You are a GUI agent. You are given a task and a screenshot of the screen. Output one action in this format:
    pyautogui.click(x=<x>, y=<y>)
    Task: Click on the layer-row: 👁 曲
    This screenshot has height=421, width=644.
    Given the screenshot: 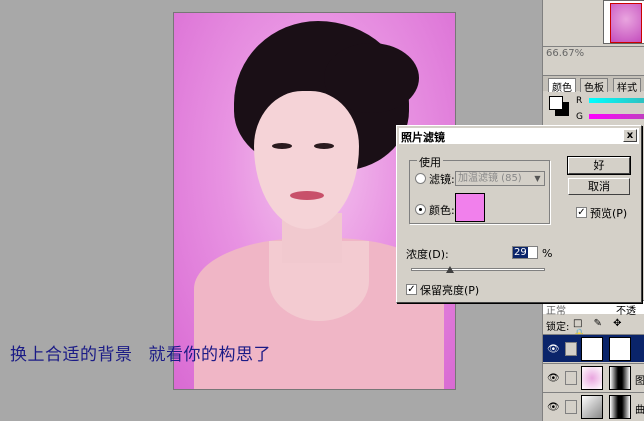 What is the action you would take?
    pyautogui.click(x=593, y=406)
    